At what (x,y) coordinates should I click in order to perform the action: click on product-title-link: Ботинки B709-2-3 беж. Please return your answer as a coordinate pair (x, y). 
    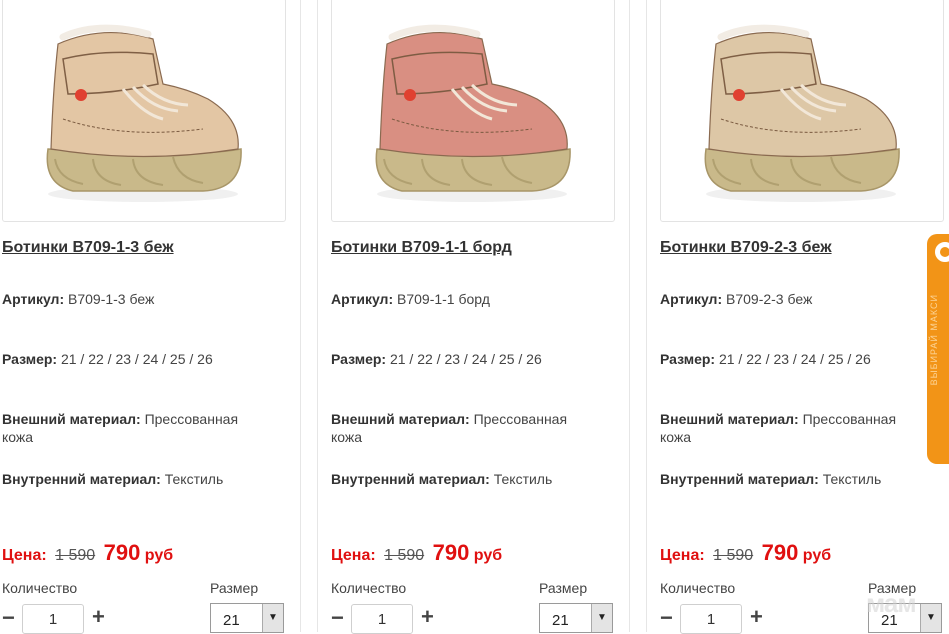
    Looking at the image, I should click on (746, 248).